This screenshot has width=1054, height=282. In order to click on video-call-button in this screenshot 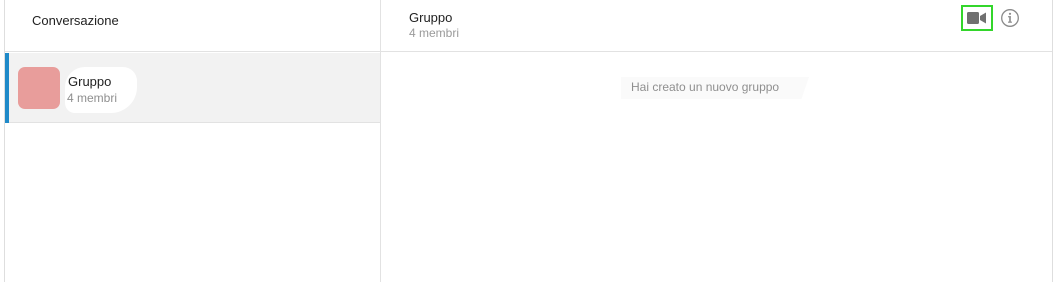, I will do `click(977, 18)`.